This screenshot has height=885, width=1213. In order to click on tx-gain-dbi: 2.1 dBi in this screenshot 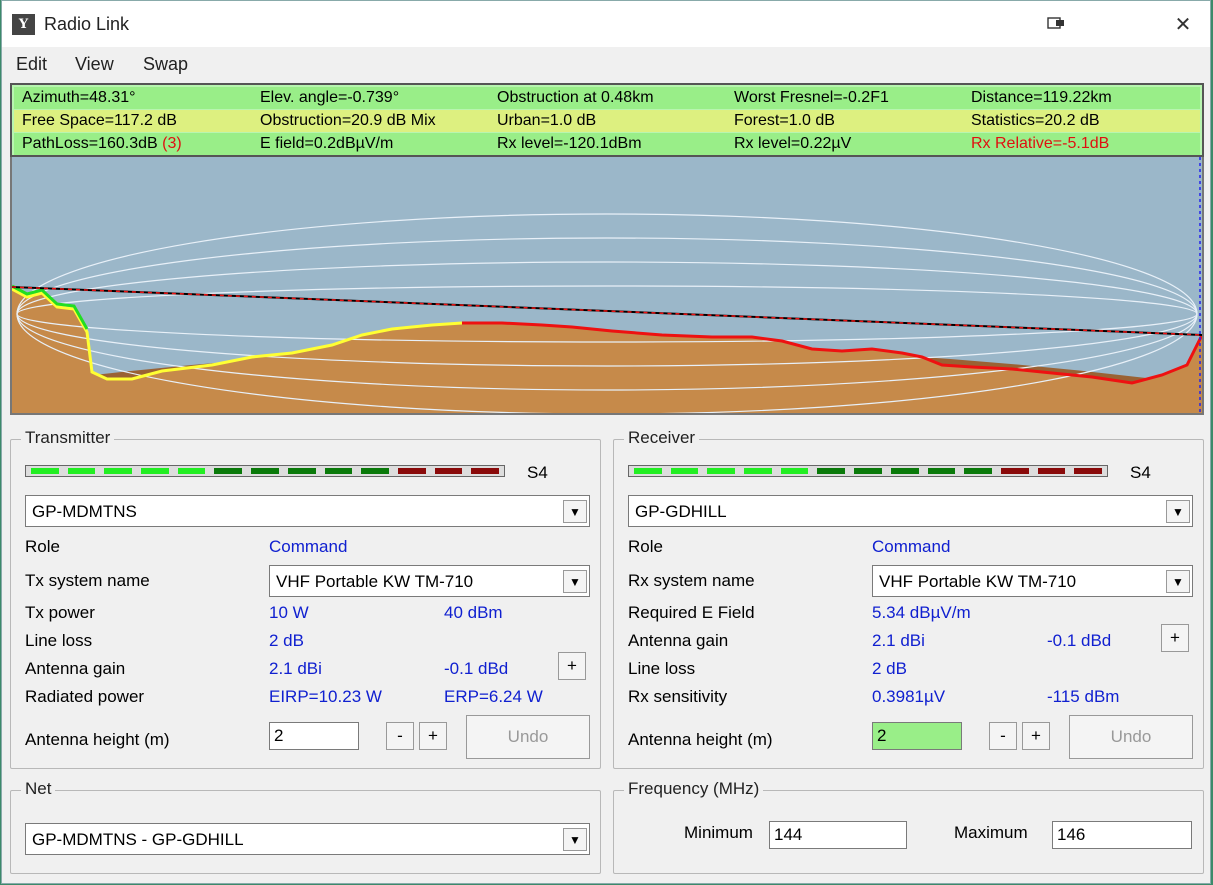, I will do `click(295, 668)`.